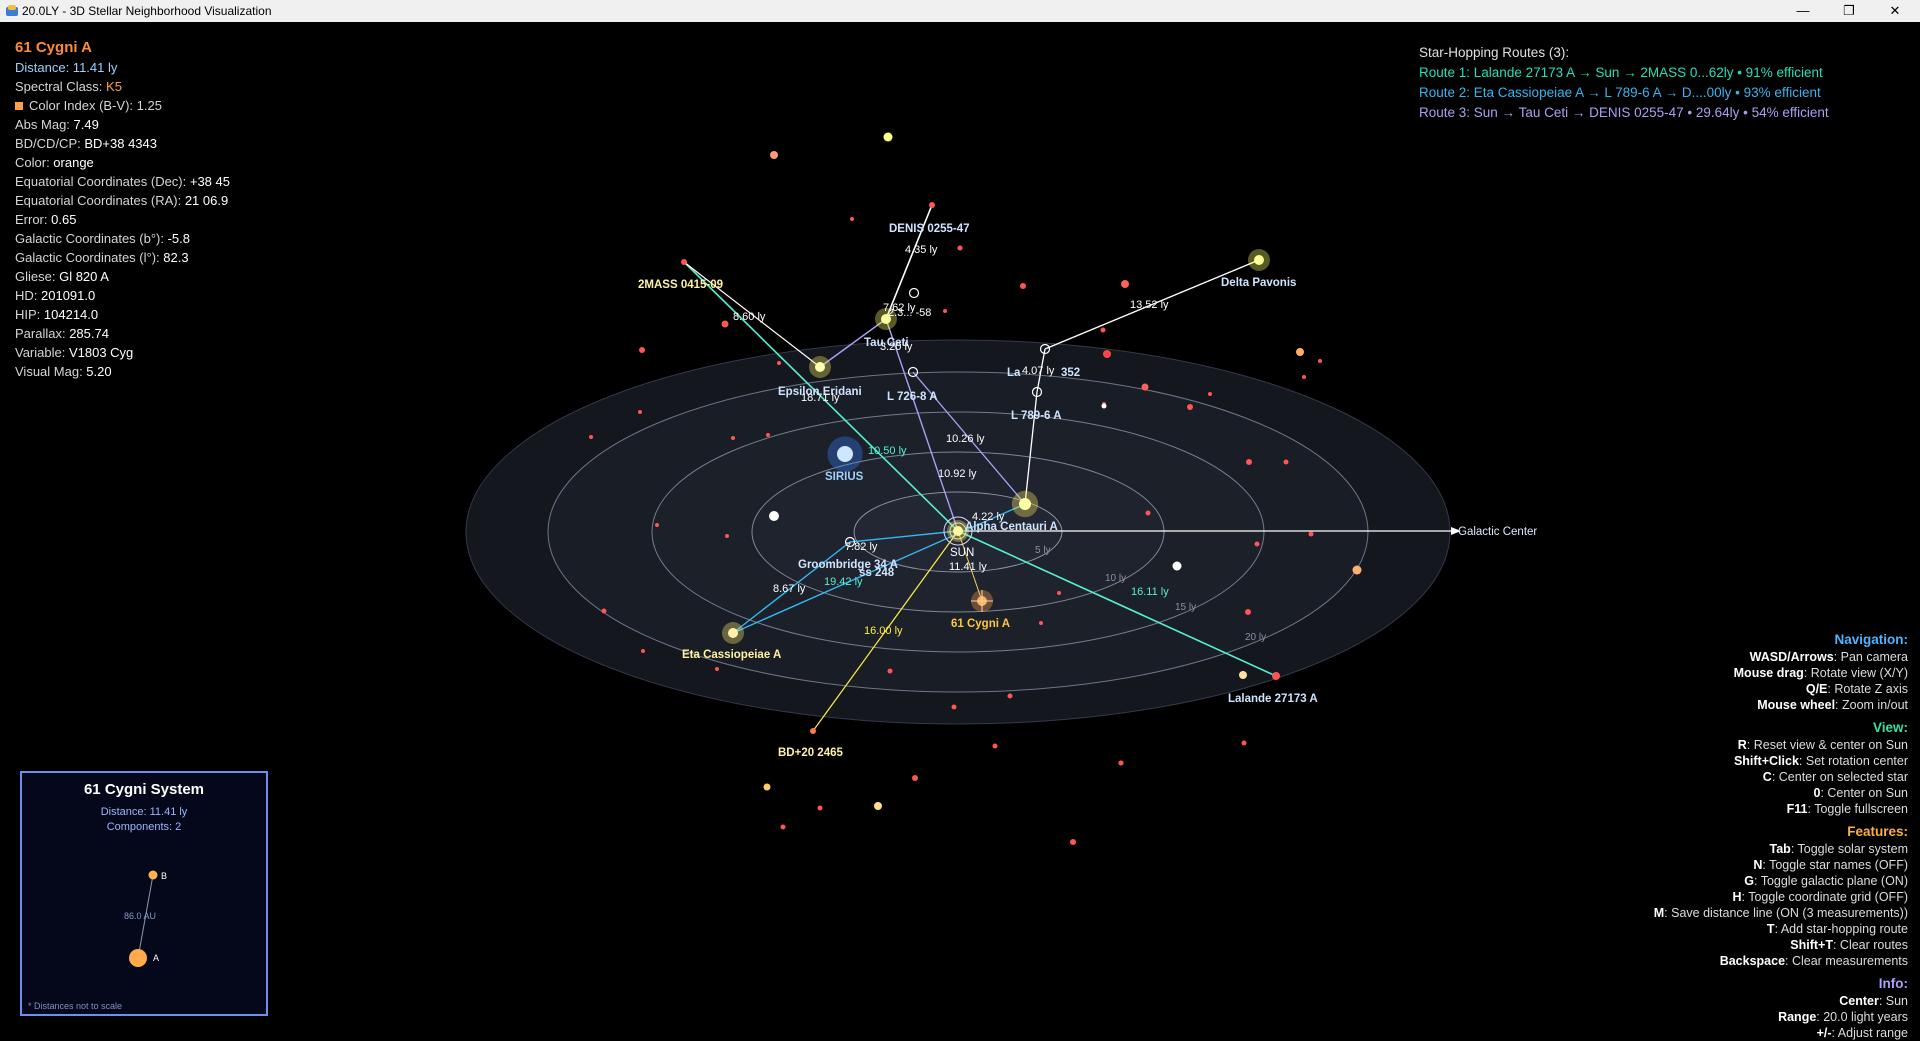 The height and width of the screenshot is (1041, 1920). I want to click on star-label: DENIS 0255-47, so click(929, 229).